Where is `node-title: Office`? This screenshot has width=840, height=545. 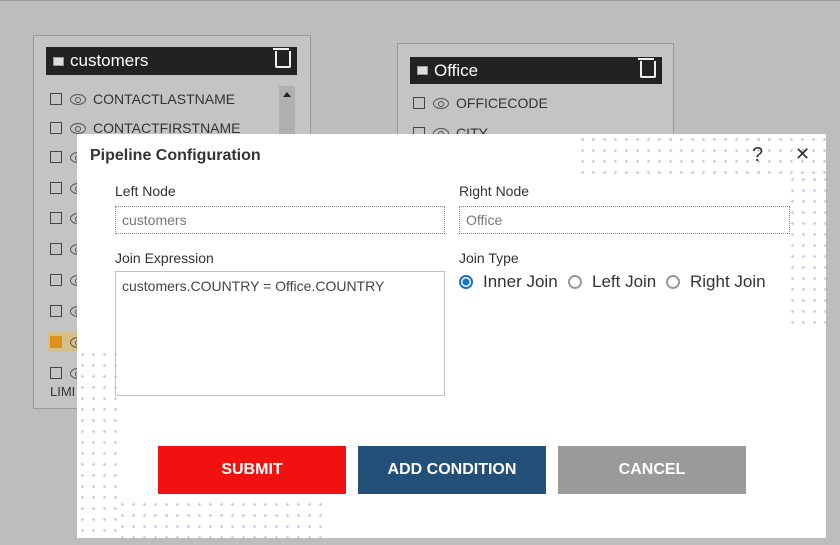 node-title: Office is located at coordinates (456, 70).